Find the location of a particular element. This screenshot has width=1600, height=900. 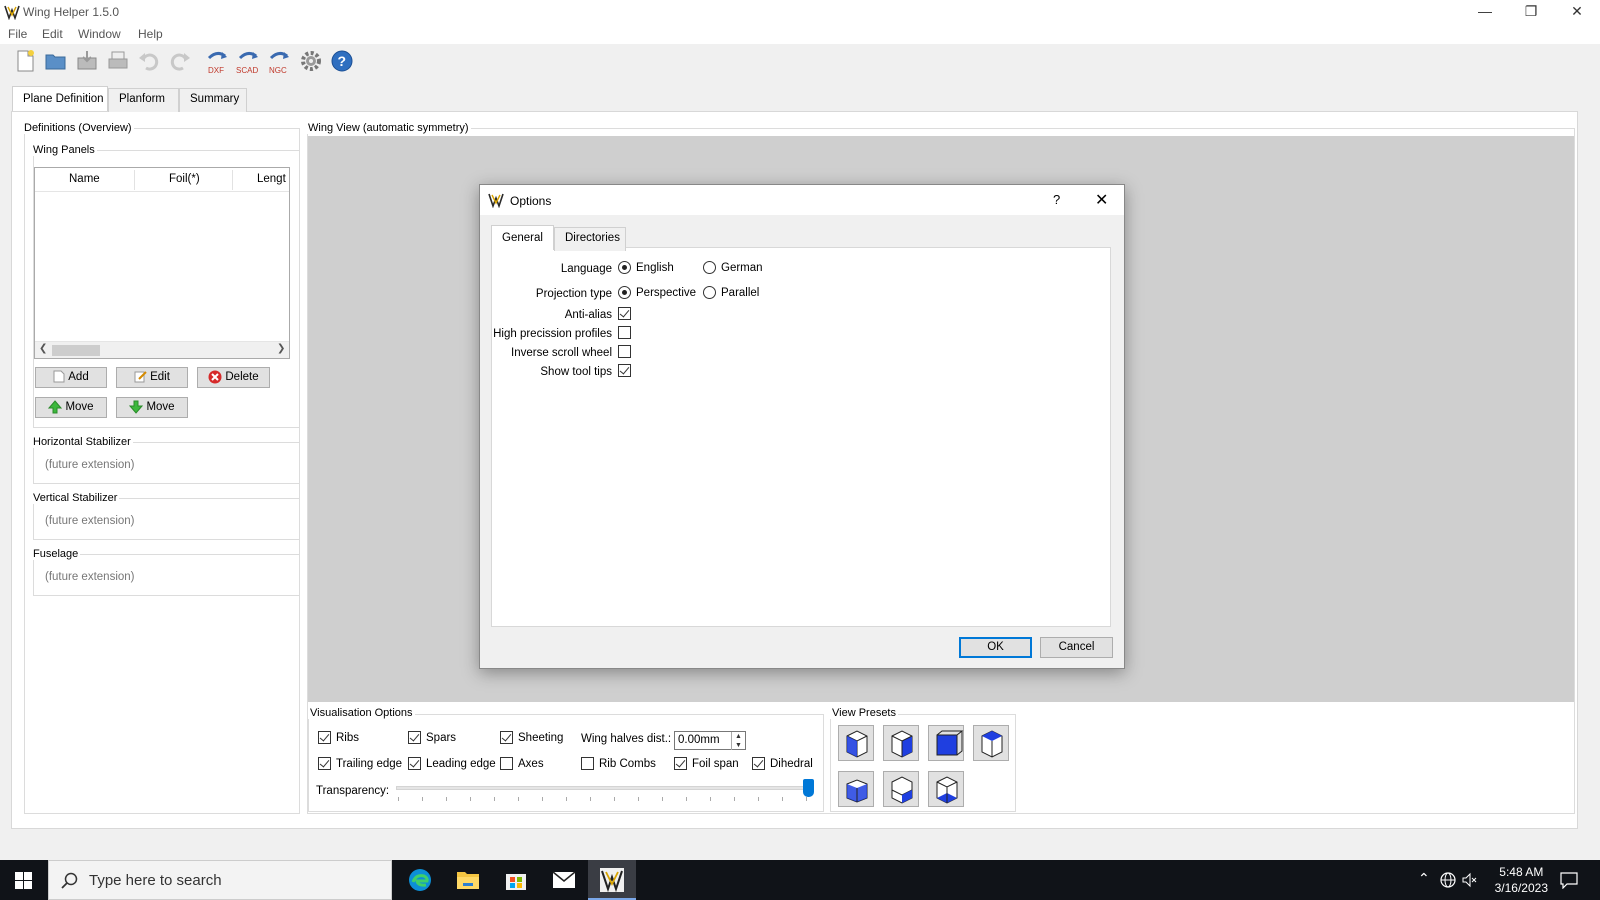

scroll-right-icon: ❯ is located at coordinates (281, 348).